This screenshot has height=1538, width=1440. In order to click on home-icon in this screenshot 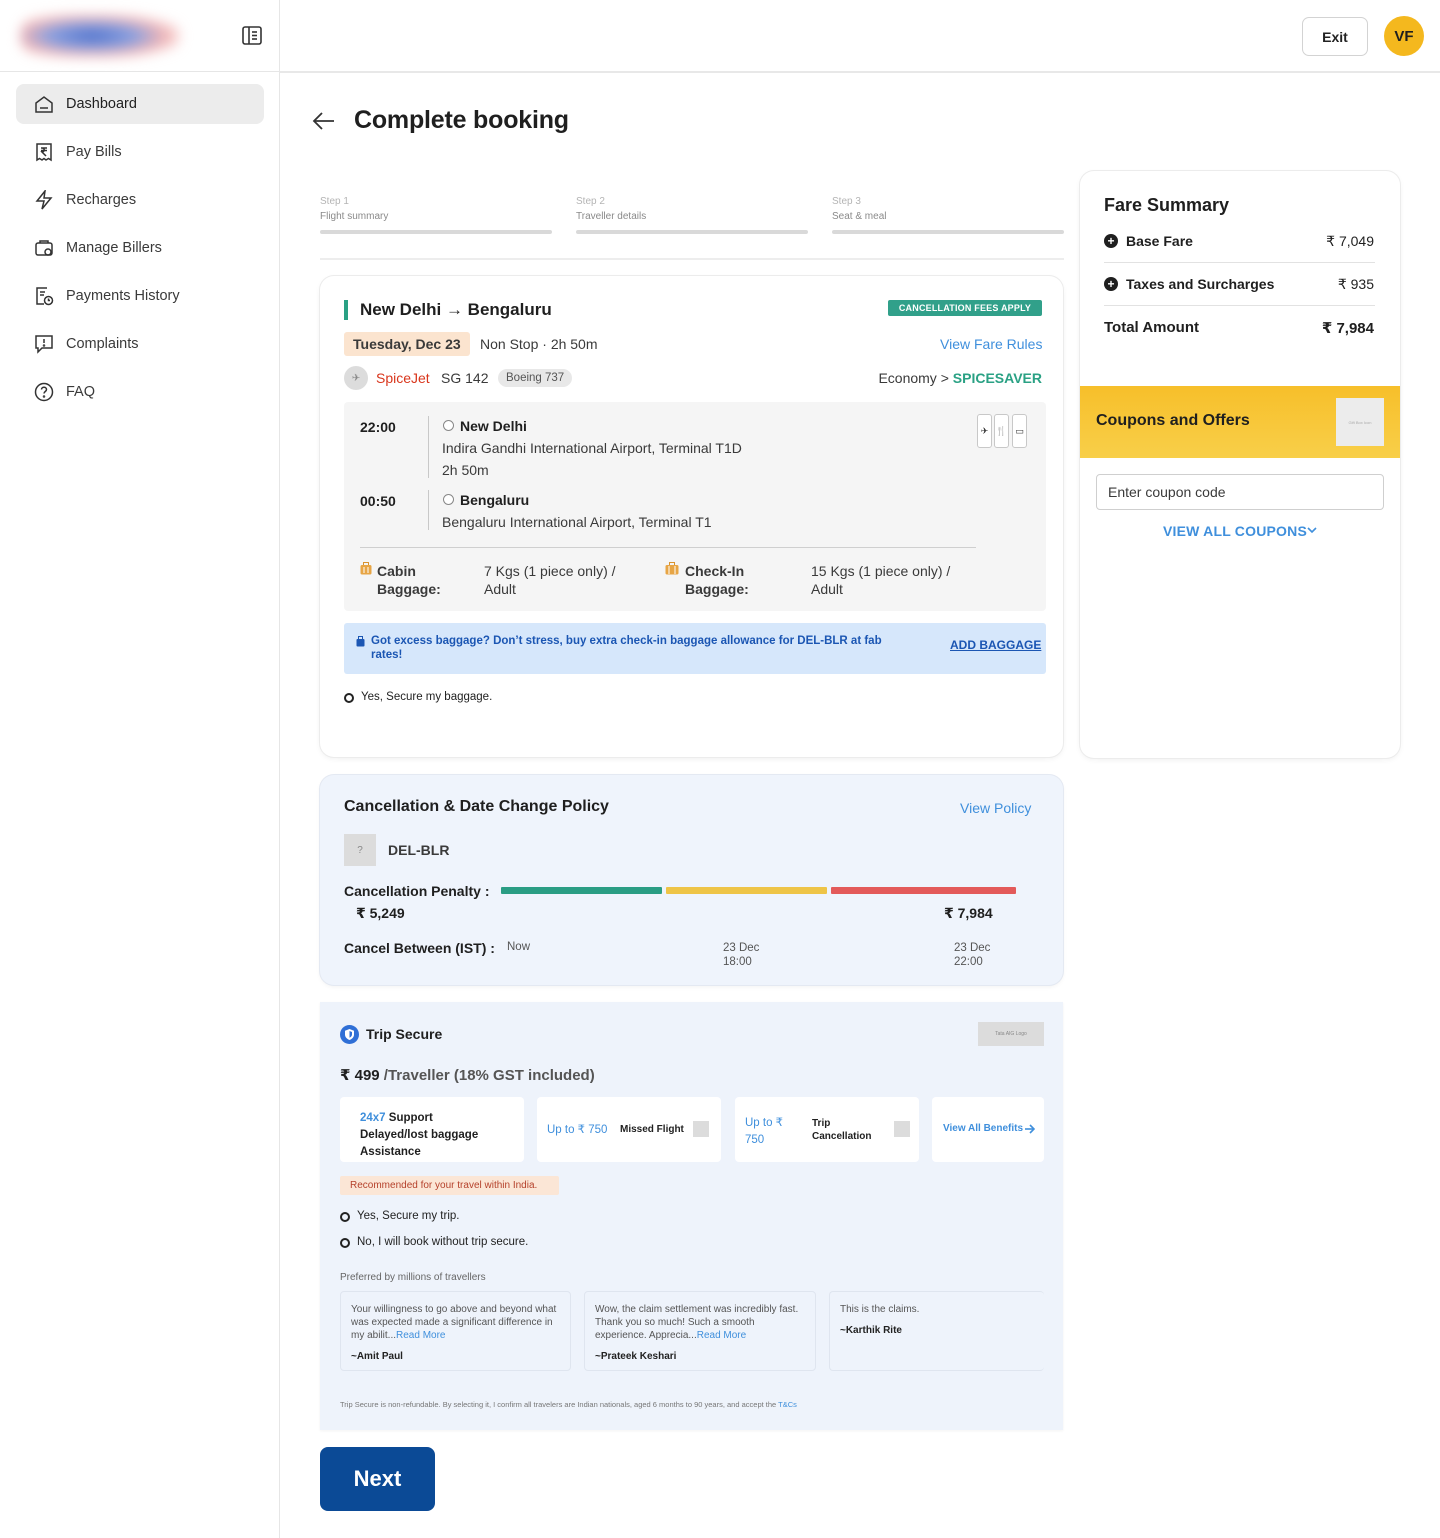, I will do `click(44, 104)`.